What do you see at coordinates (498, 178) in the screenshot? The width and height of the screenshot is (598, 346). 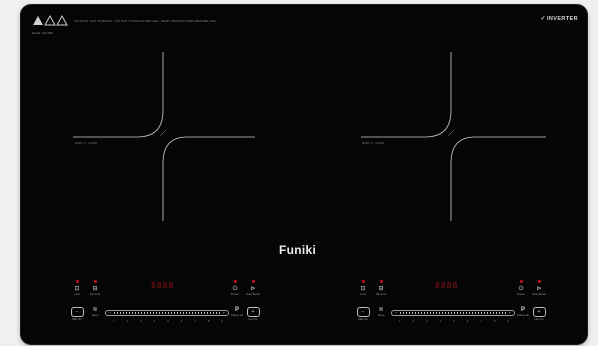 I see `right-zone-corner-br` at bounding box center [498, 178].